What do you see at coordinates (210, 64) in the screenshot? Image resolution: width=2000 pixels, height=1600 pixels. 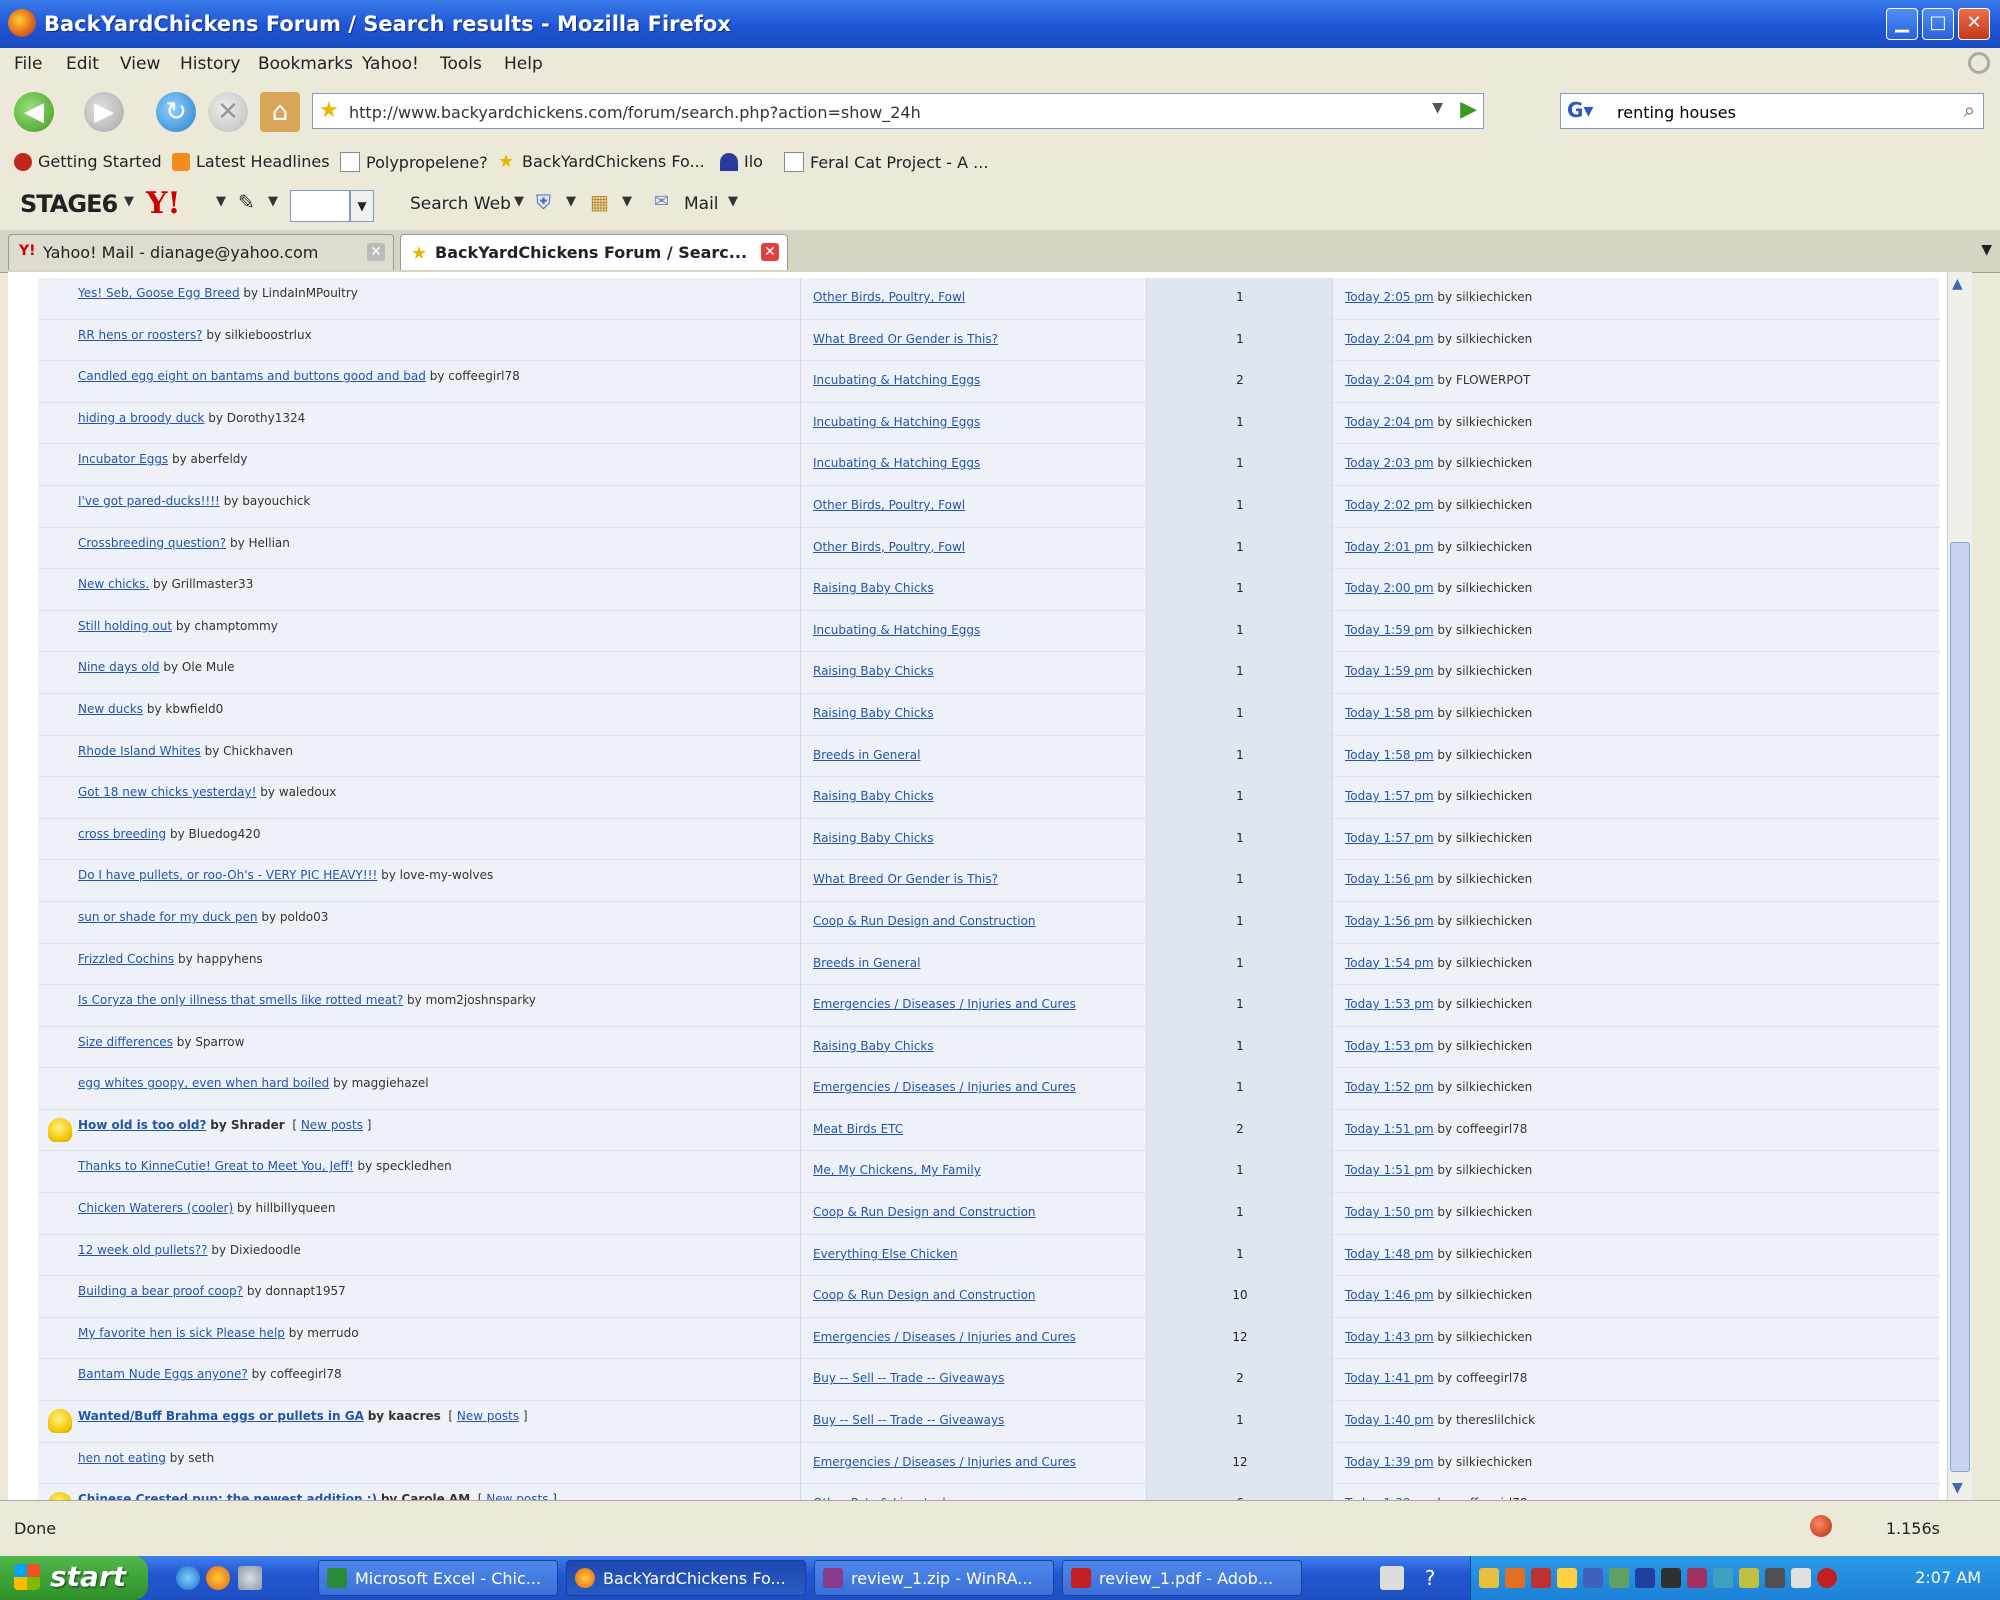 I see `menu-history: History` at bounding box center [210, 64].